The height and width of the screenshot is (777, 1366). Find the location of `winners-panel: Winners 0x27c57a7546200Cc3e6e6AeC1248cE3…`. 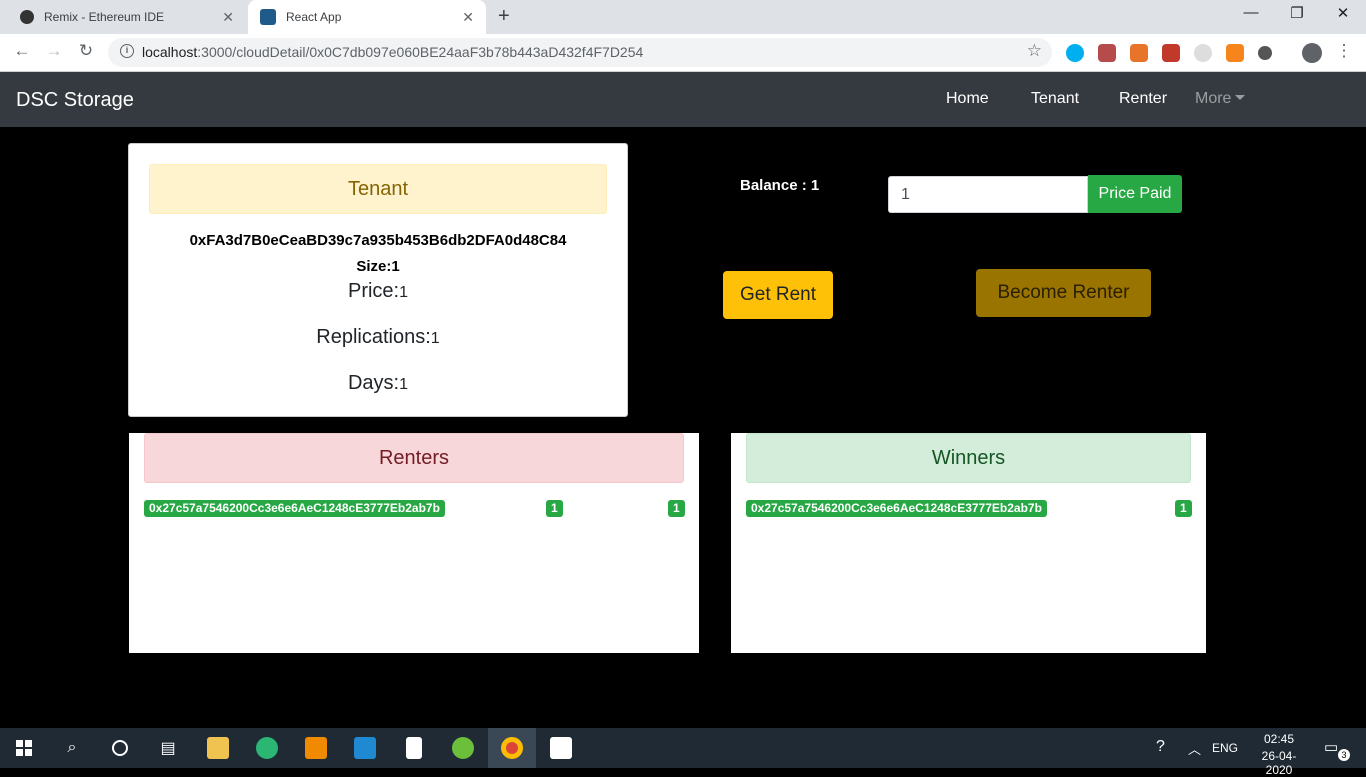

winners-panel: Winners 0x27c57a7546200Cc3e6e6AeC1248cE3… is located at coordinates (968, 543).